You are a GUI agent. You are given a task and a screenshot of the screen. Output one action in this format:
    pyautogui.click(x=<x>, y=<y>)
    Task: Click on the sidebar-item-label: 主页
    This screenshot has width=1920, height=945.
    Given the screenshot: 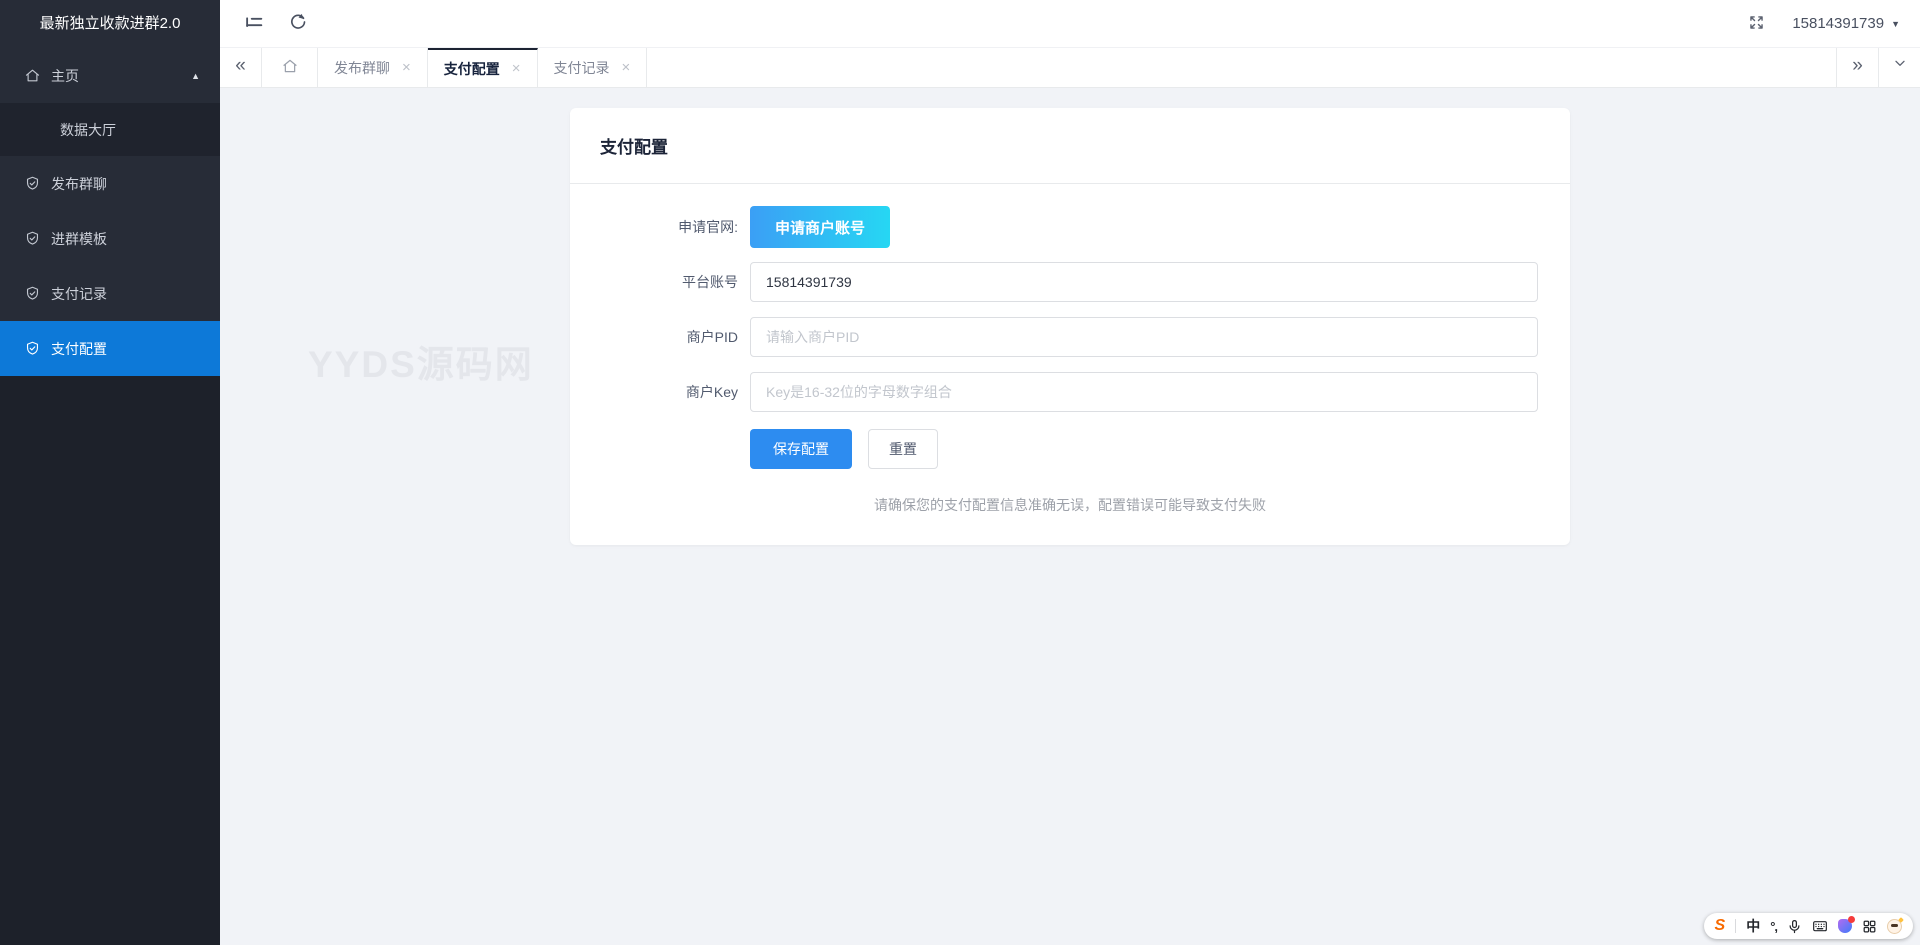 What is the action you would take?
    pyautogui.click(x=65, y=75)
    